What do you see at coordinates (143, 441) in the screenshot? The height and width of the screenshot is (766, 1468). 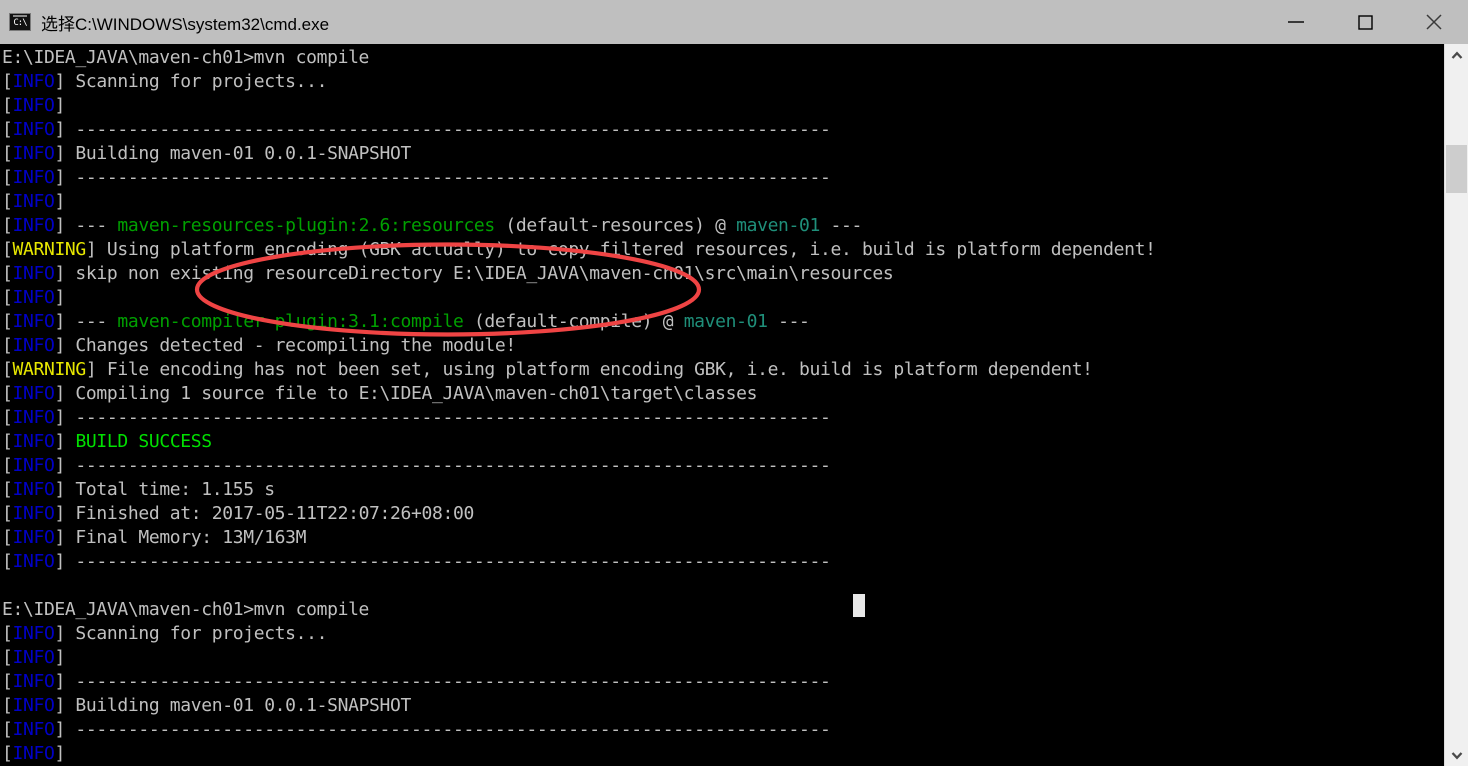 I see `console-text-segment: BUILD SUCCESS` at bounding box center [143, 441].